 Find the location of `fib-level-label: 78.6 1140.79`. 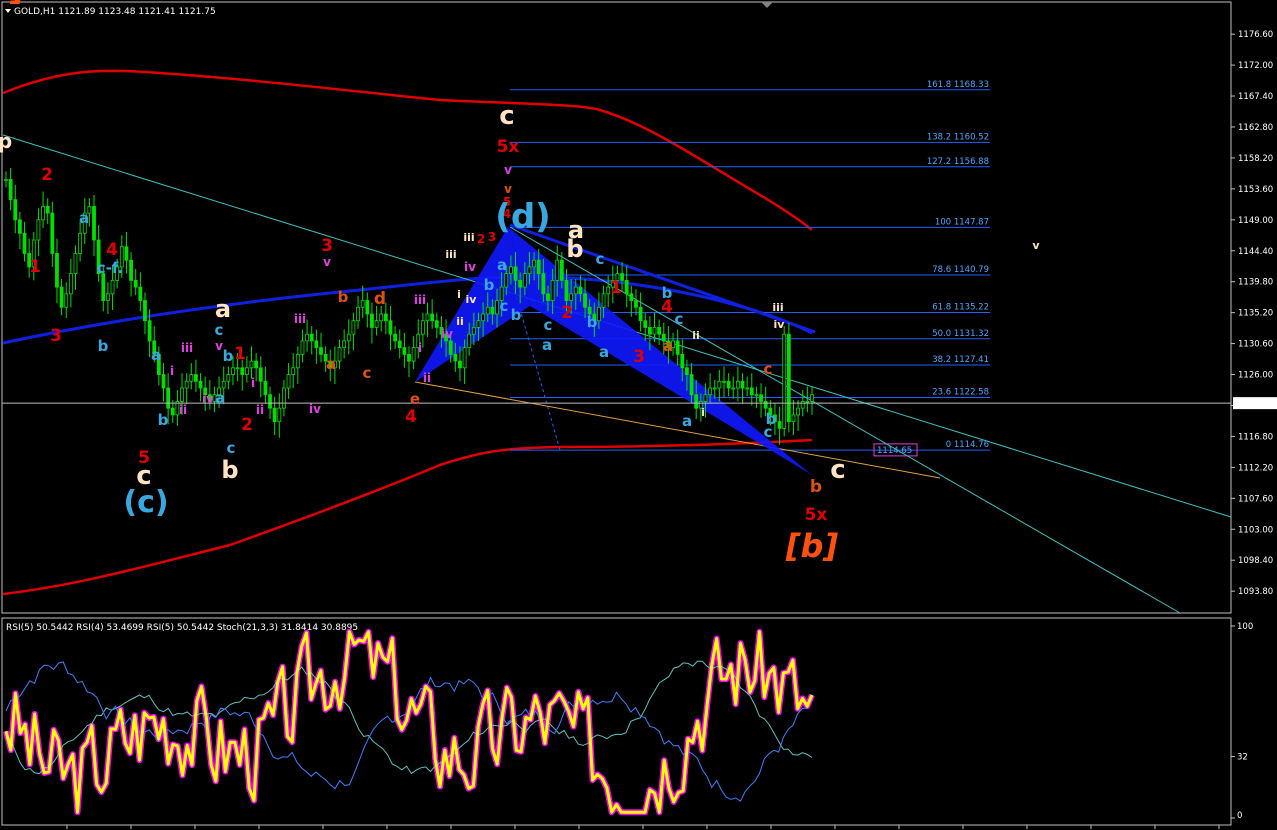

fib-level-label: 78.6 1140.79 is located at coordinates (960, 270).